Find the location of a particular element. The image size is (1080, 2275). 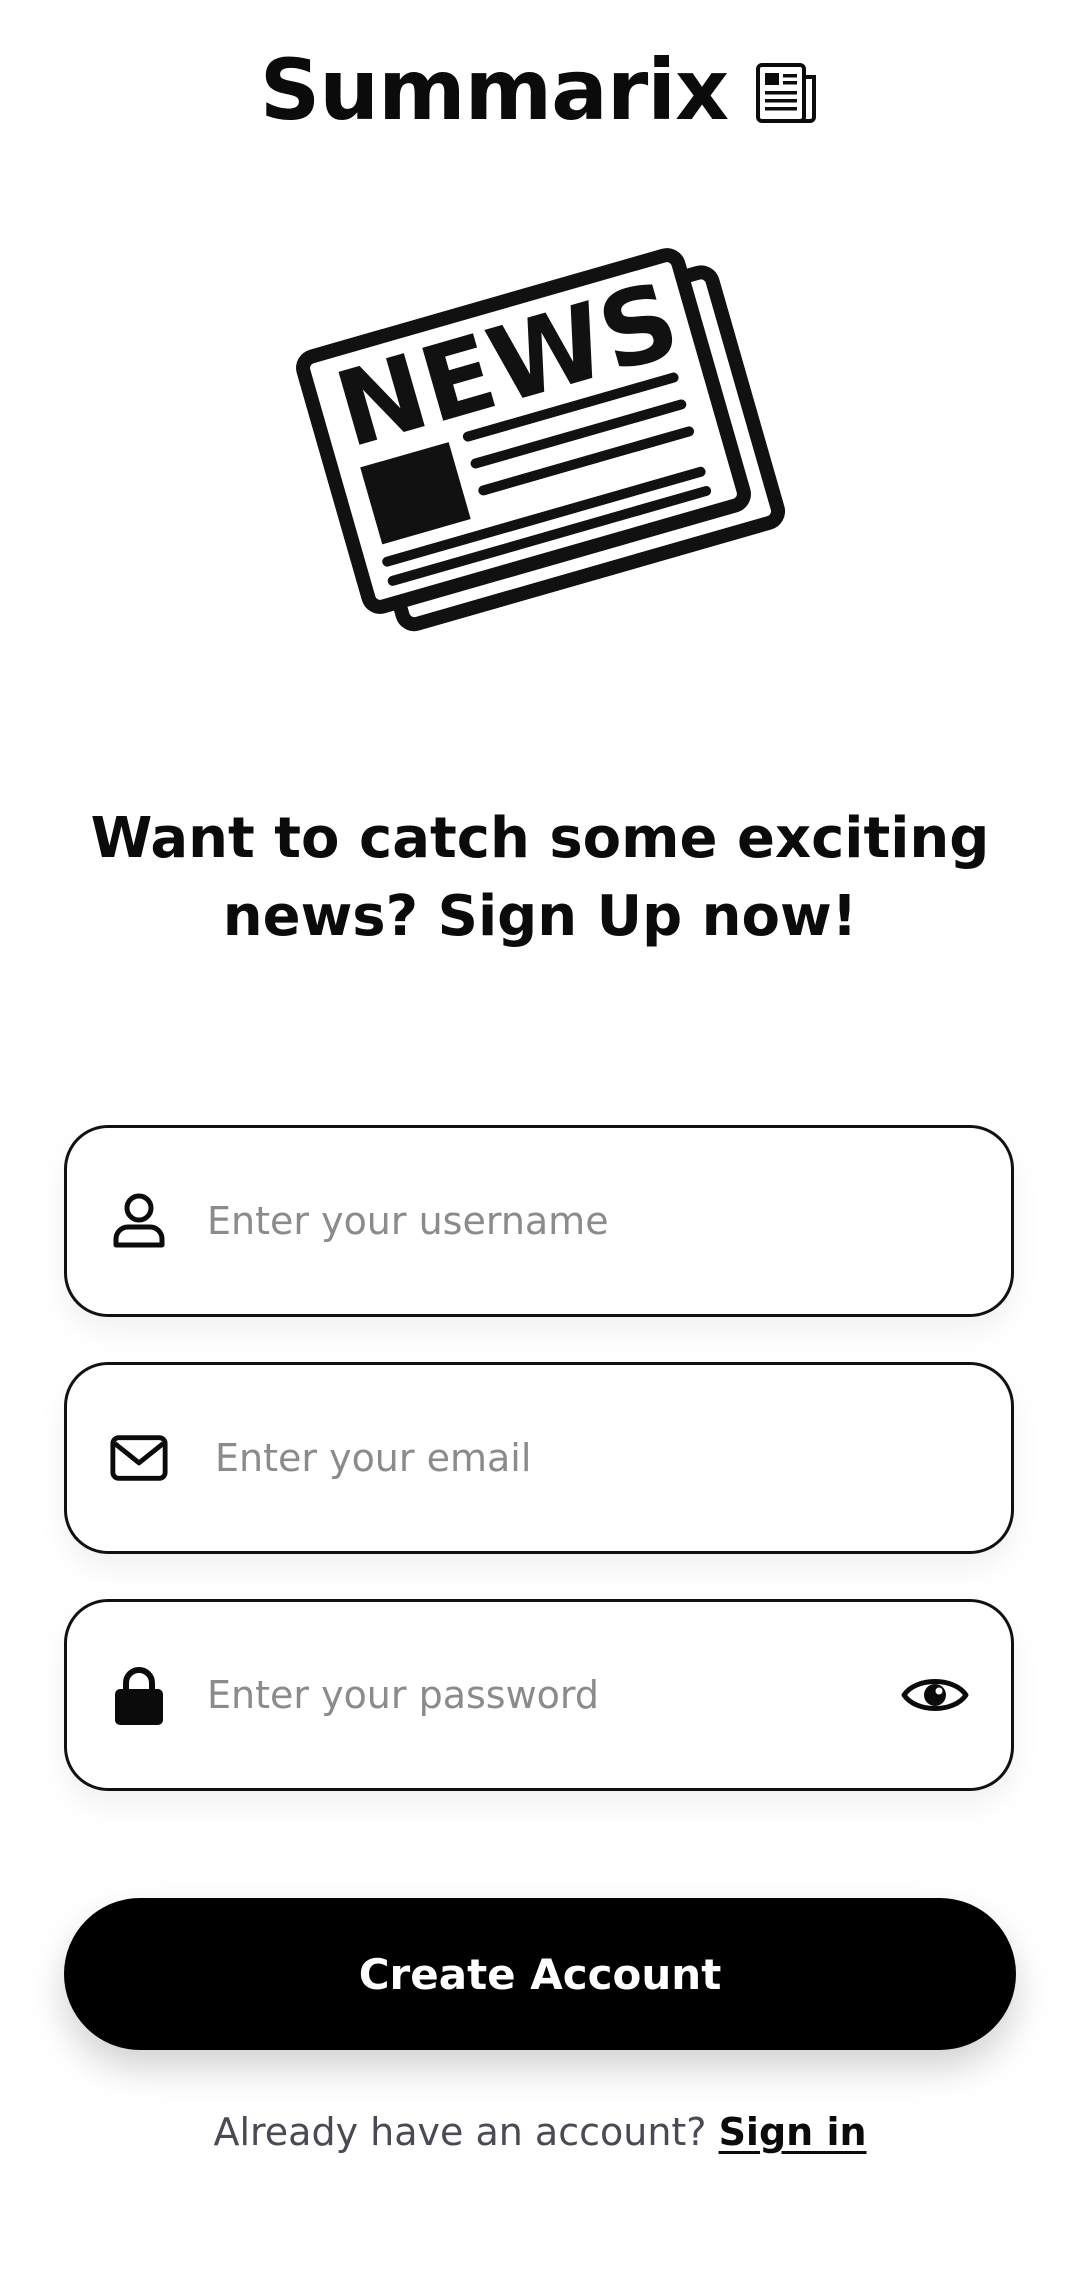

headline-suffix: now! is located at coordinates (770, 916).